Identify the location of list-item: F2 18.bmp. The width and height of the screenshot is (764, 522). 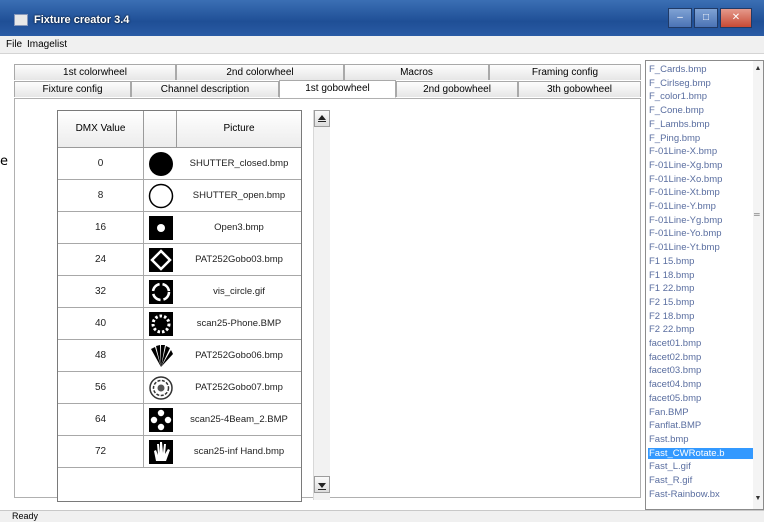
(671, 316).